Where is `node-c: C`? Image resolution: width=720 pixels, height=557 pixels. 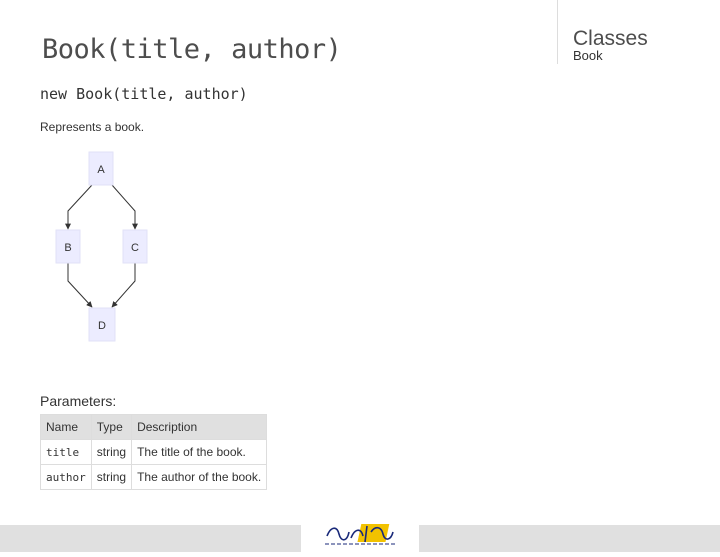 node-c: C is located at coordinates (135, 246).